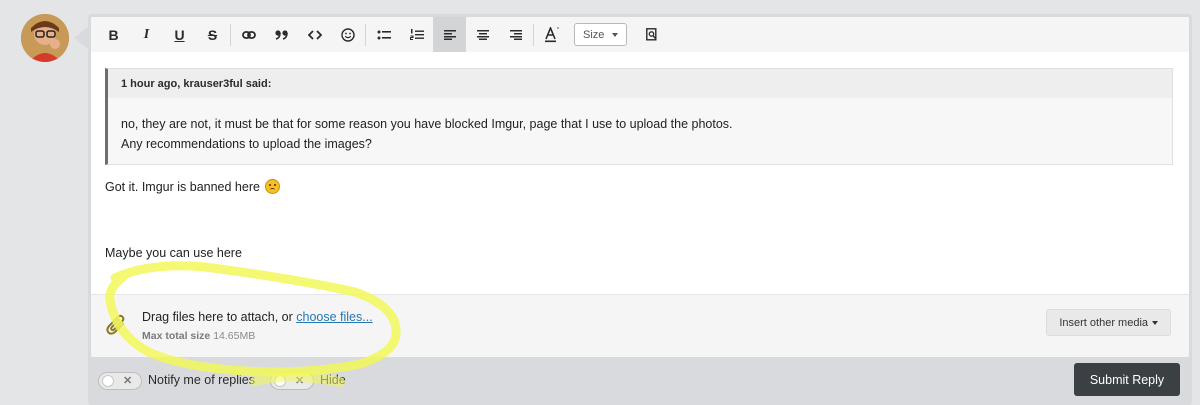  I want to click on avatar-pointer, so click(81, 38).